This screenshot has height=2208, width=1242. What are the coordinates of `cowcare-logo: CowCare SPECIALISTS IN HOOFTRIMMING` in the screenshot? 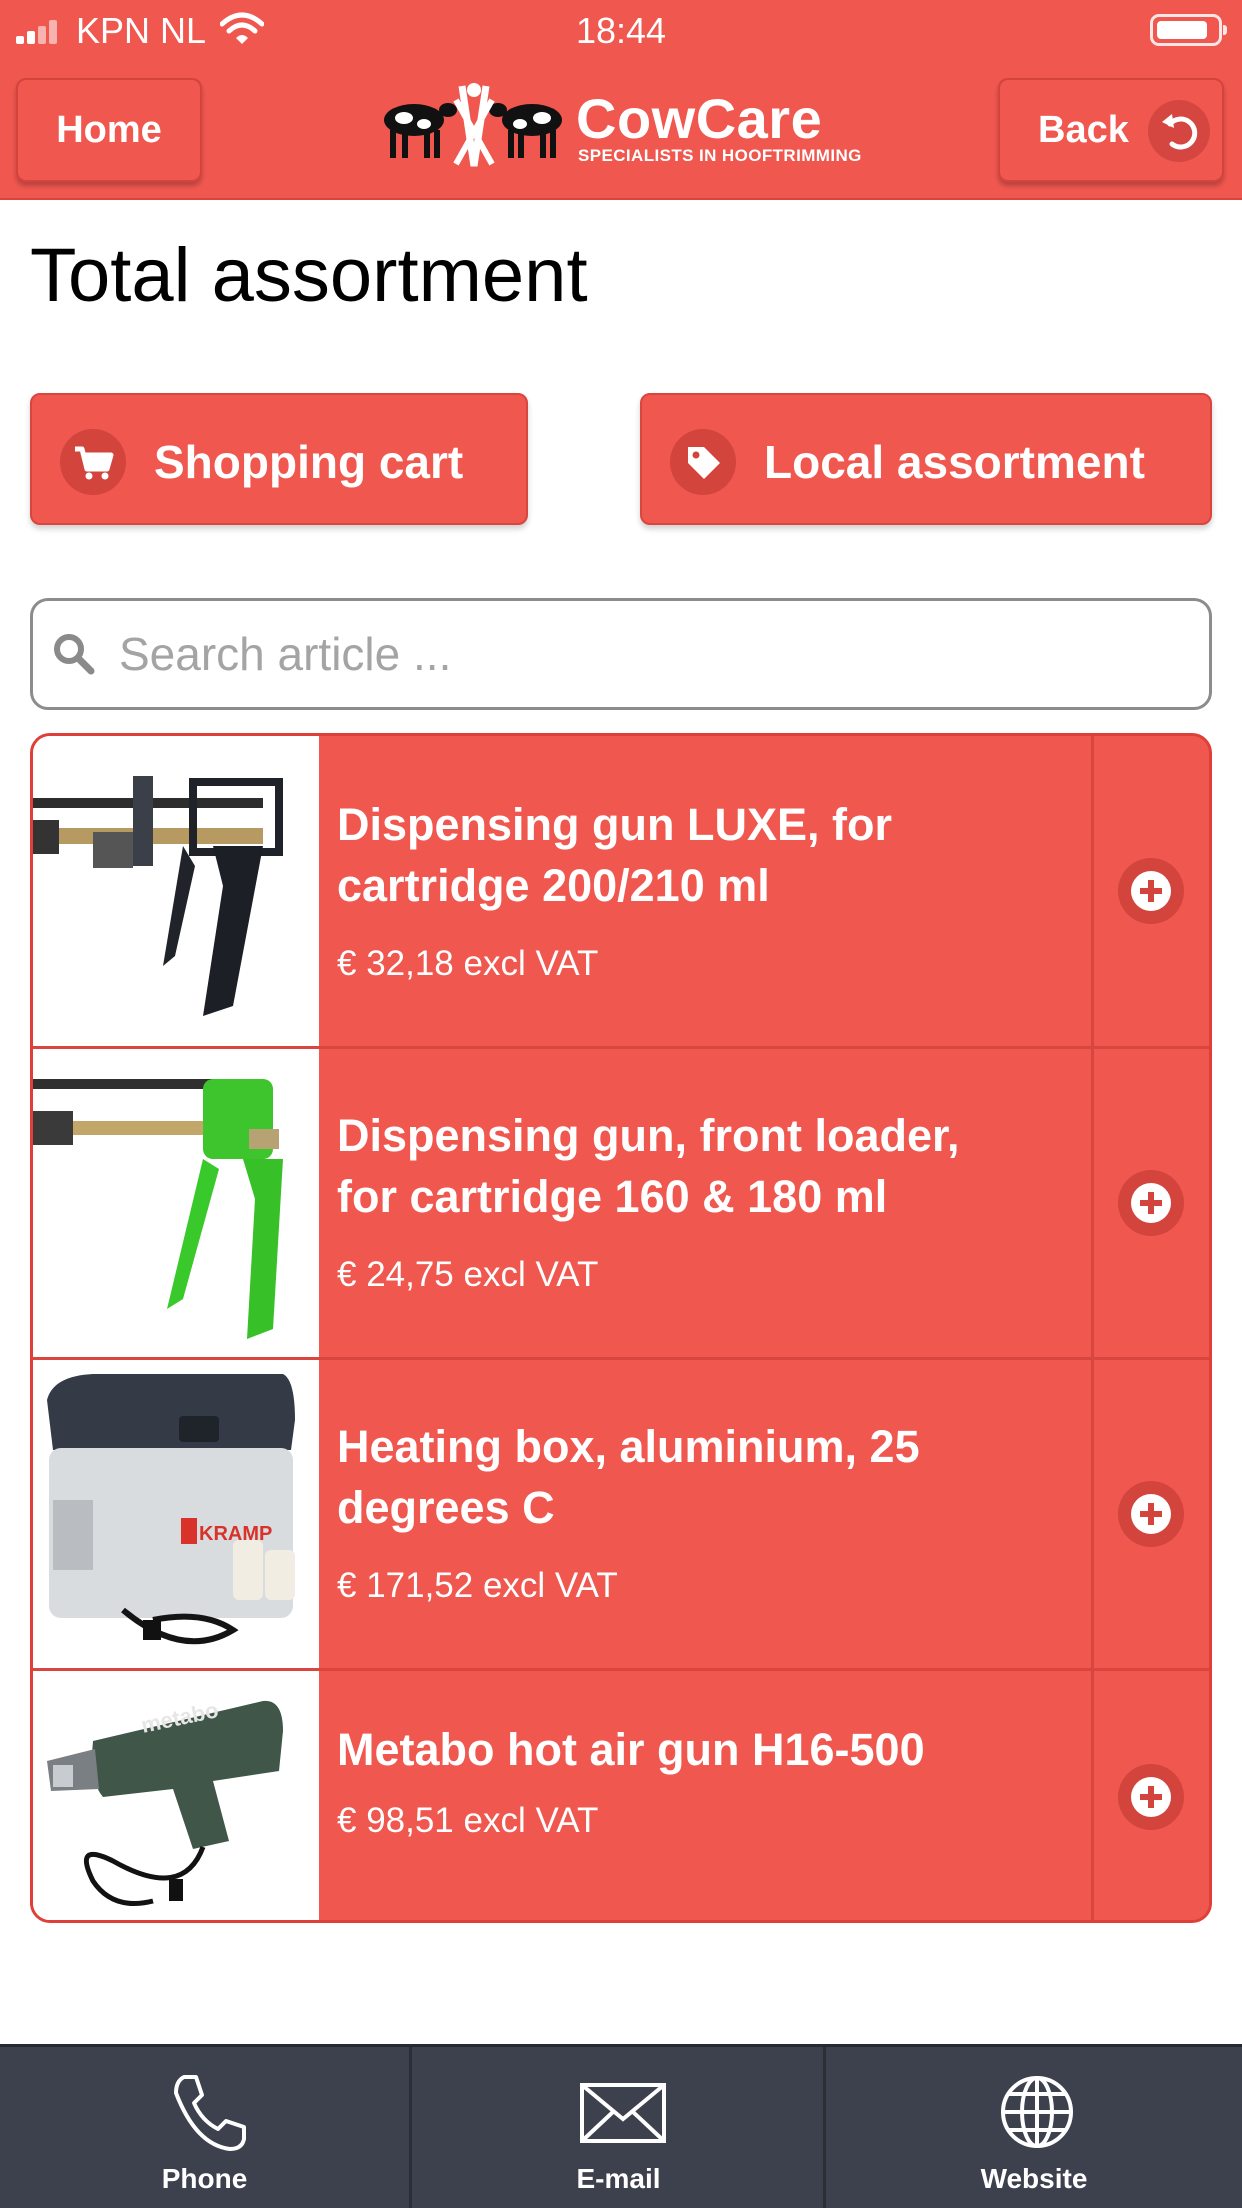 It's located at (619, 126).